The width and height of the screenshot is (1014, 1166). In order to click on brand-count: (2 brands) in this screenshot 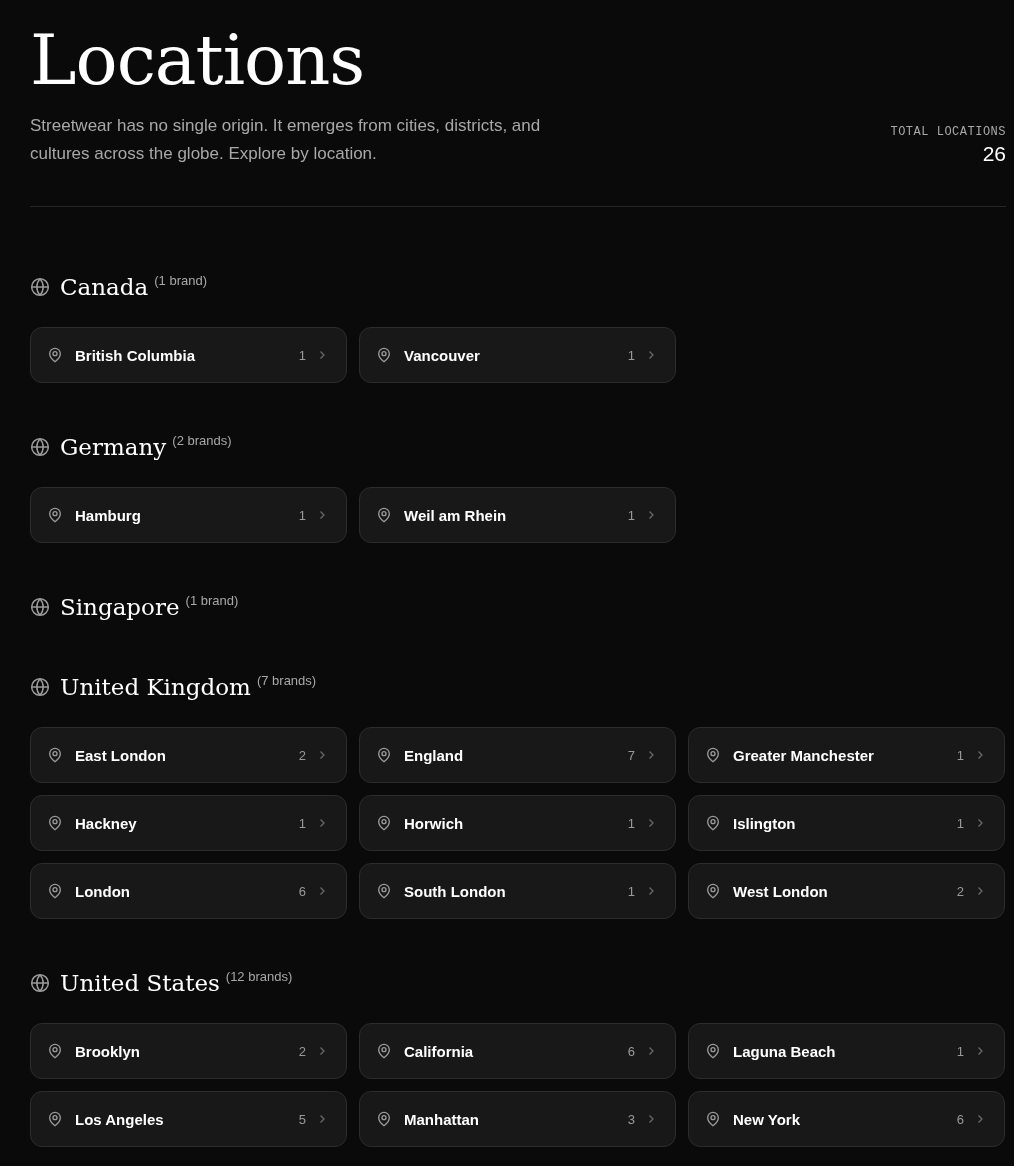, I will do `click(202, 440)`.